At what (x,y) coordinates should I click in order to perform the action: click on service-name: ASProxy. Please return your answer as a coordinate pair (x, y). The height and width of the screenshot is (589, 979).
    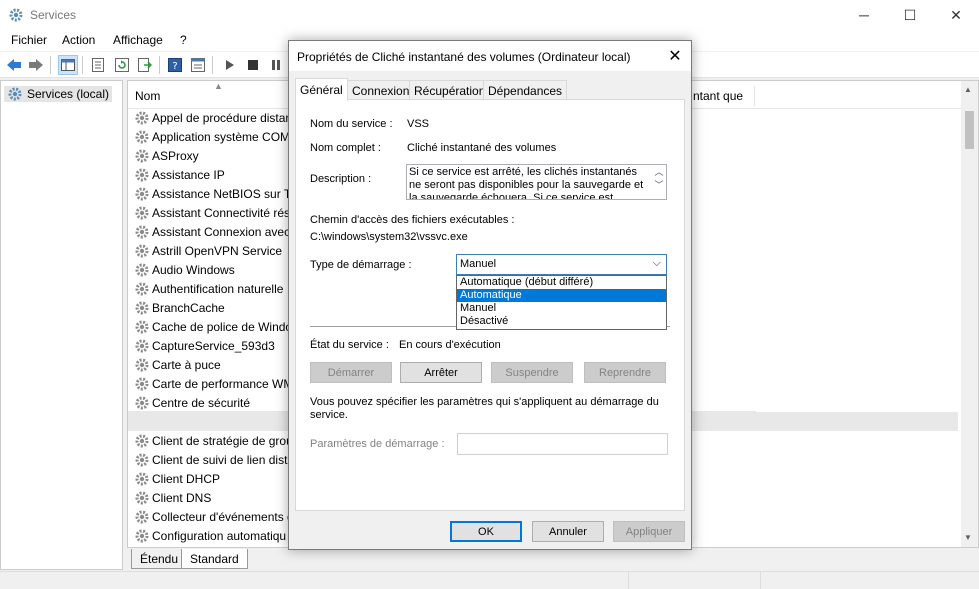
    Looking at the image, I should click on (175, 155).